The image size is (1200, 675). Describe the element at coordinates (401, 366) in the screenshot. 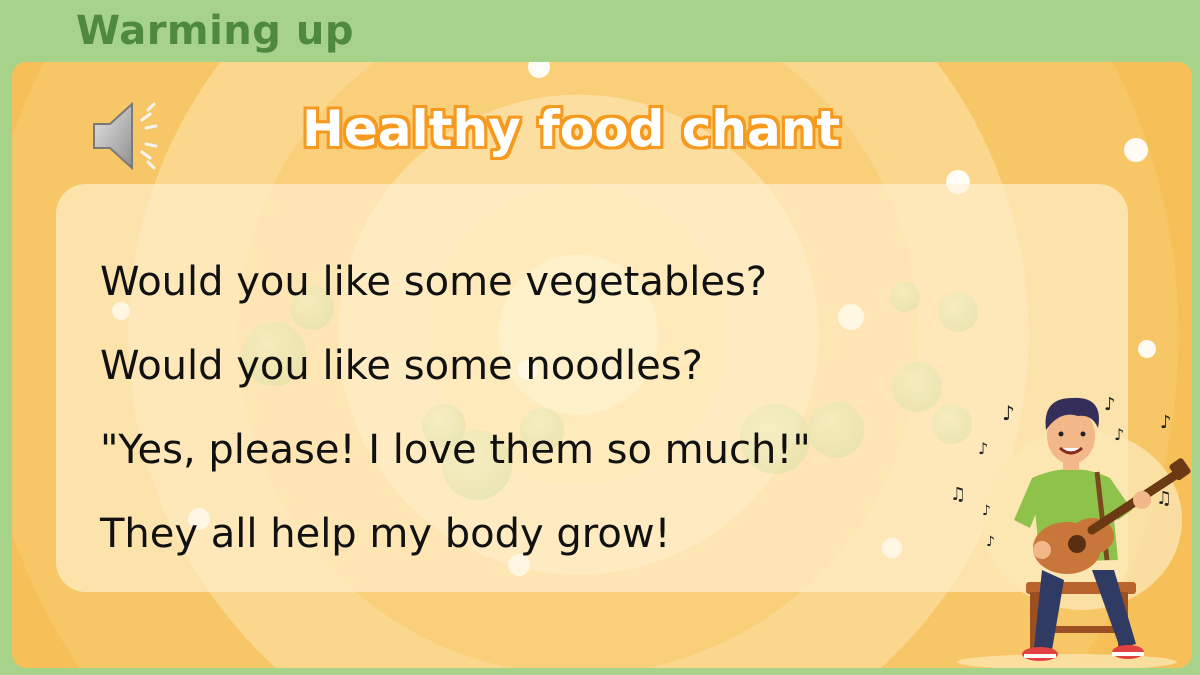

I see `lyric-line: Would you like some noodles?` at that location.